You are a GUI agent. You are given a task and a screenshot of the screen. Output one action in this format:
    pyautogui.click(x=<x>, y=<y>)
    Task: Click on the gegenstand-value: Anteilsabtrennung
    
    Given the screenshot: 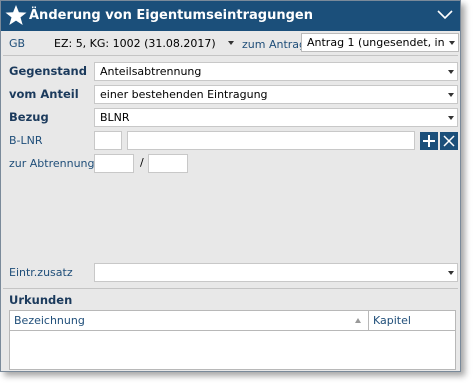 What is the action you would take?
    pyautogui.click(x=151, y=71)
    